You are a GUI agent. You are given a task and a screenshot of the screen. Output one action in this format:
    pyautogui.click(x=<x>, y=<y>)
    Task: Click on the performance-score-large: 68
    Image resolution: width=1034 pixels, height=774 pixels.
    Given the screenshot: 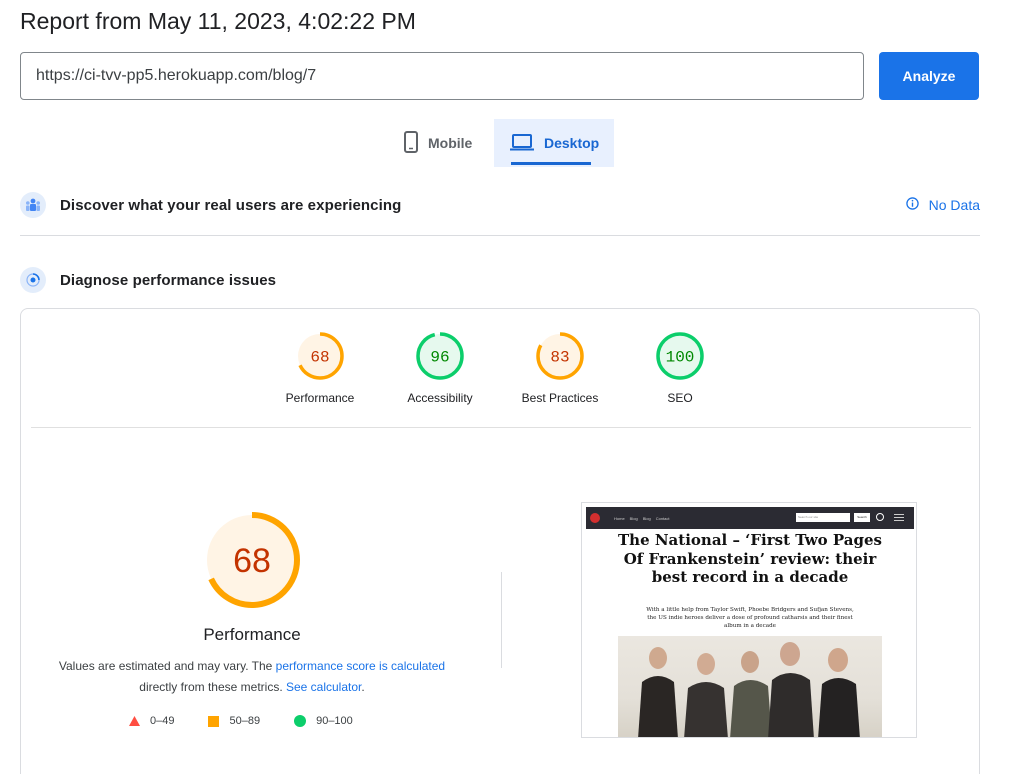 What is the action you would take?
    pyautogui.click(x=252, y=561)
    